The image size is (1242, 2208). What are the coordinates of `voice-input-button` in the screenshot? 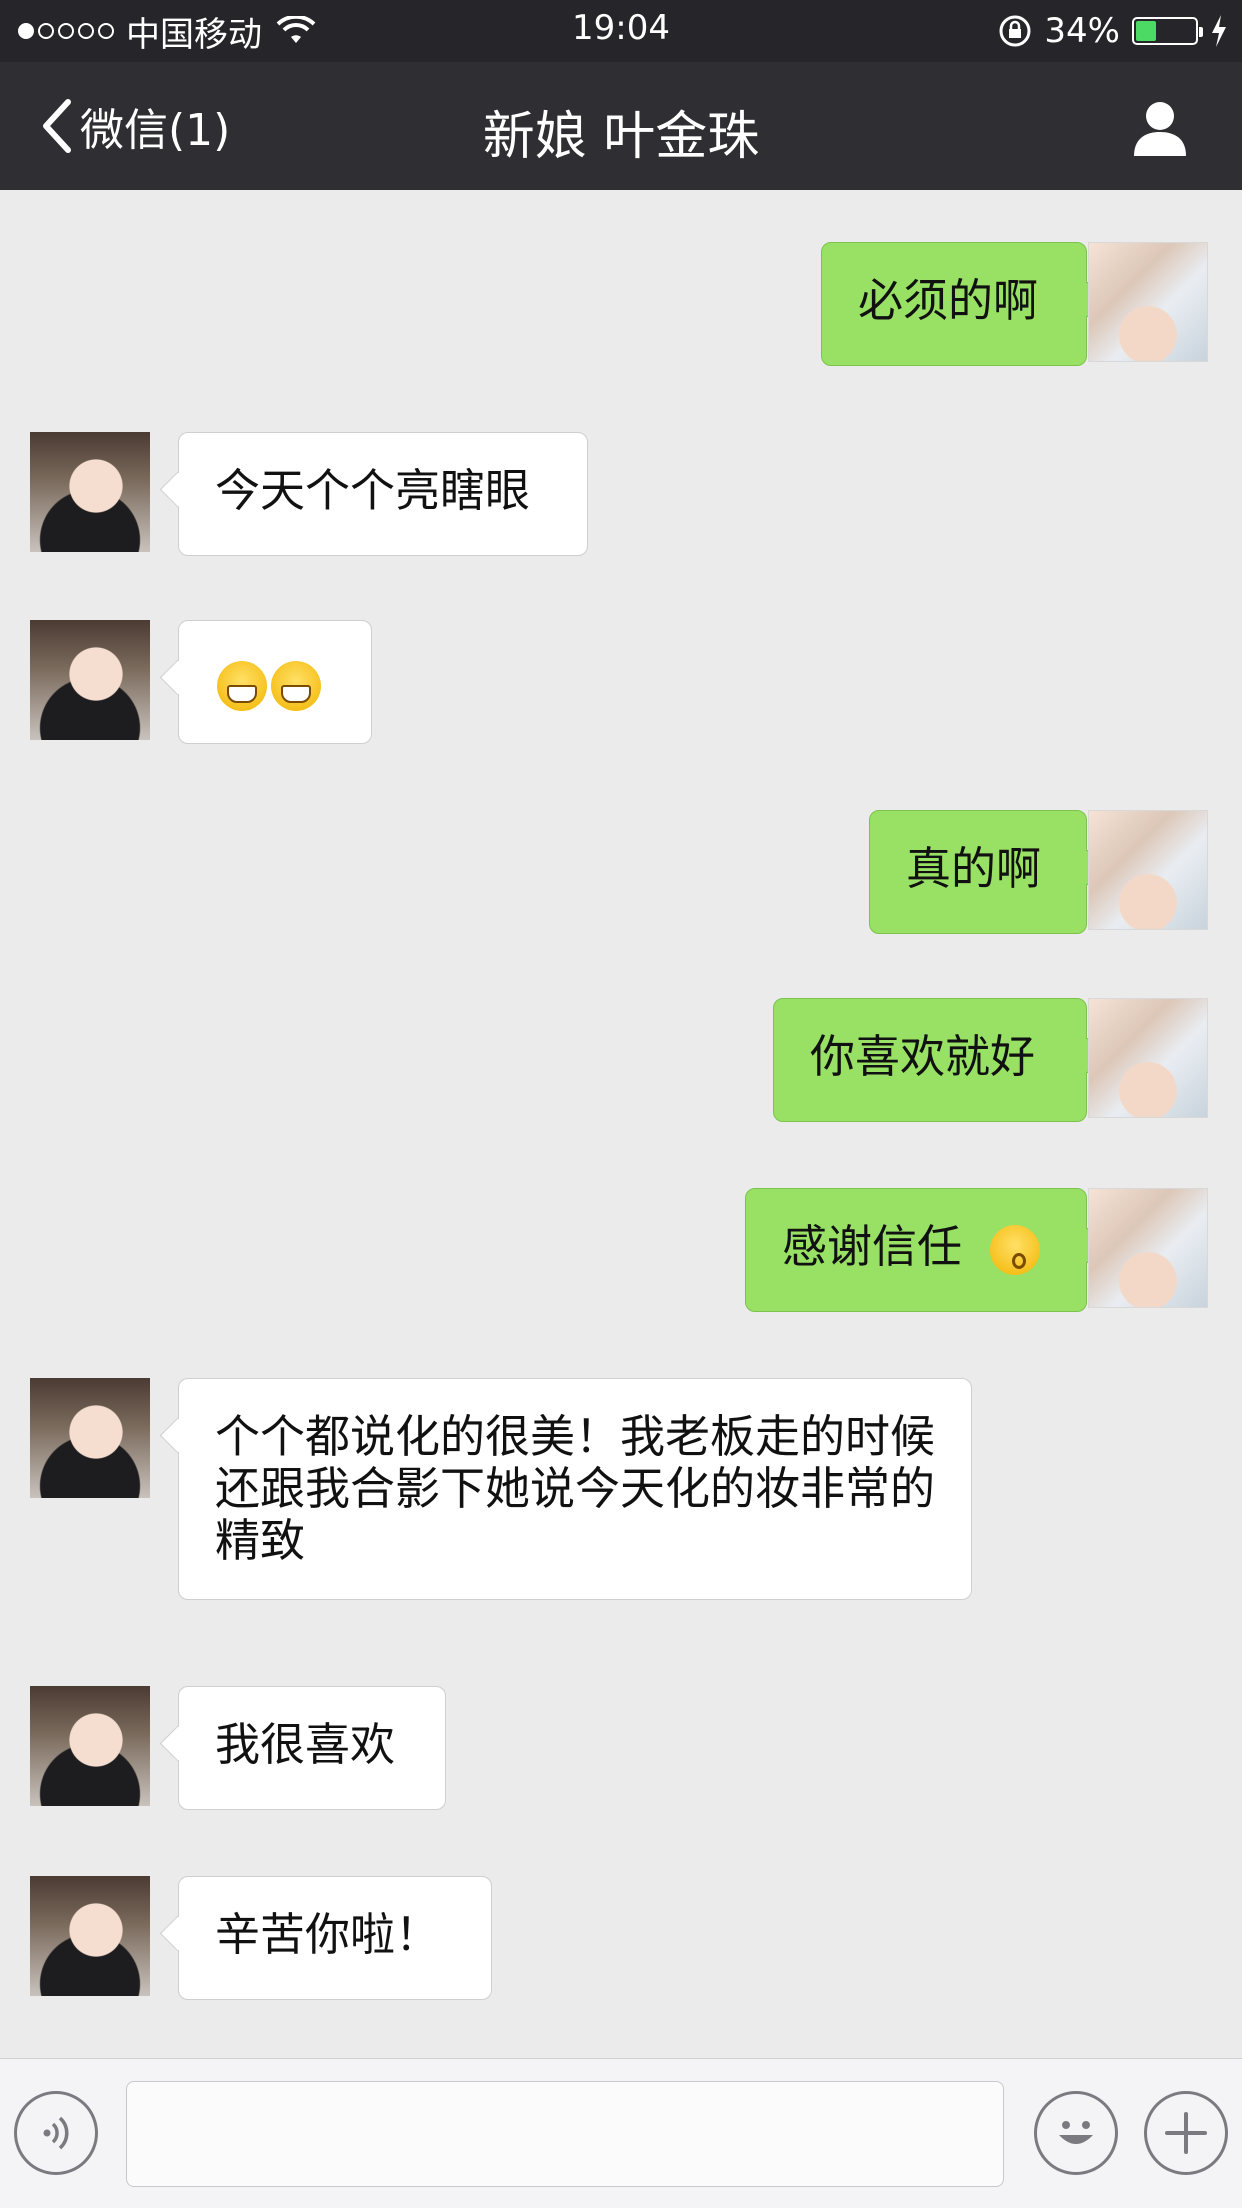 It's located at (56, 2133).